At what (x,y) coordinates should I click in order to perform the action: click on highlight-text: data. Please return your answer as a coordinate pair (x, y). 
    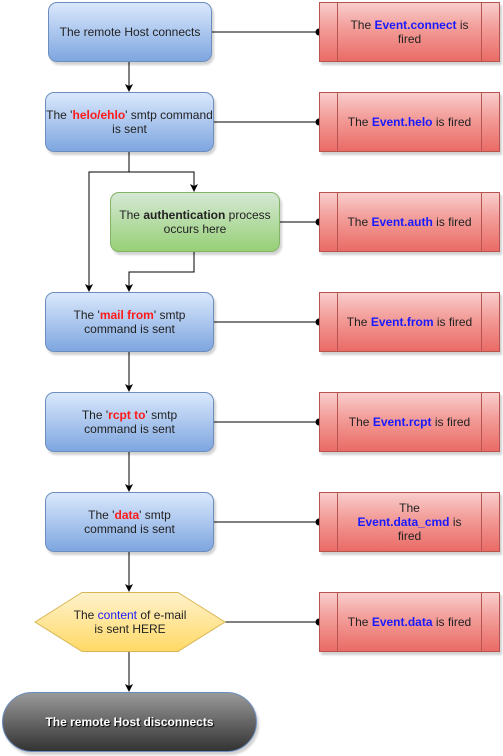
    Looking at the image, I should click on (127, 515).